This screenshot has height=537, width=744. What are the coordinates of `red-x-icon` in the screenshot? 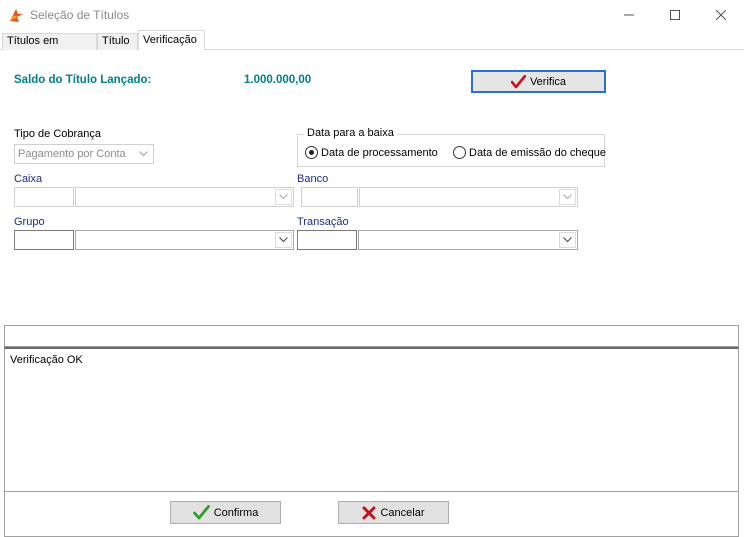 It's located at (369, 512).